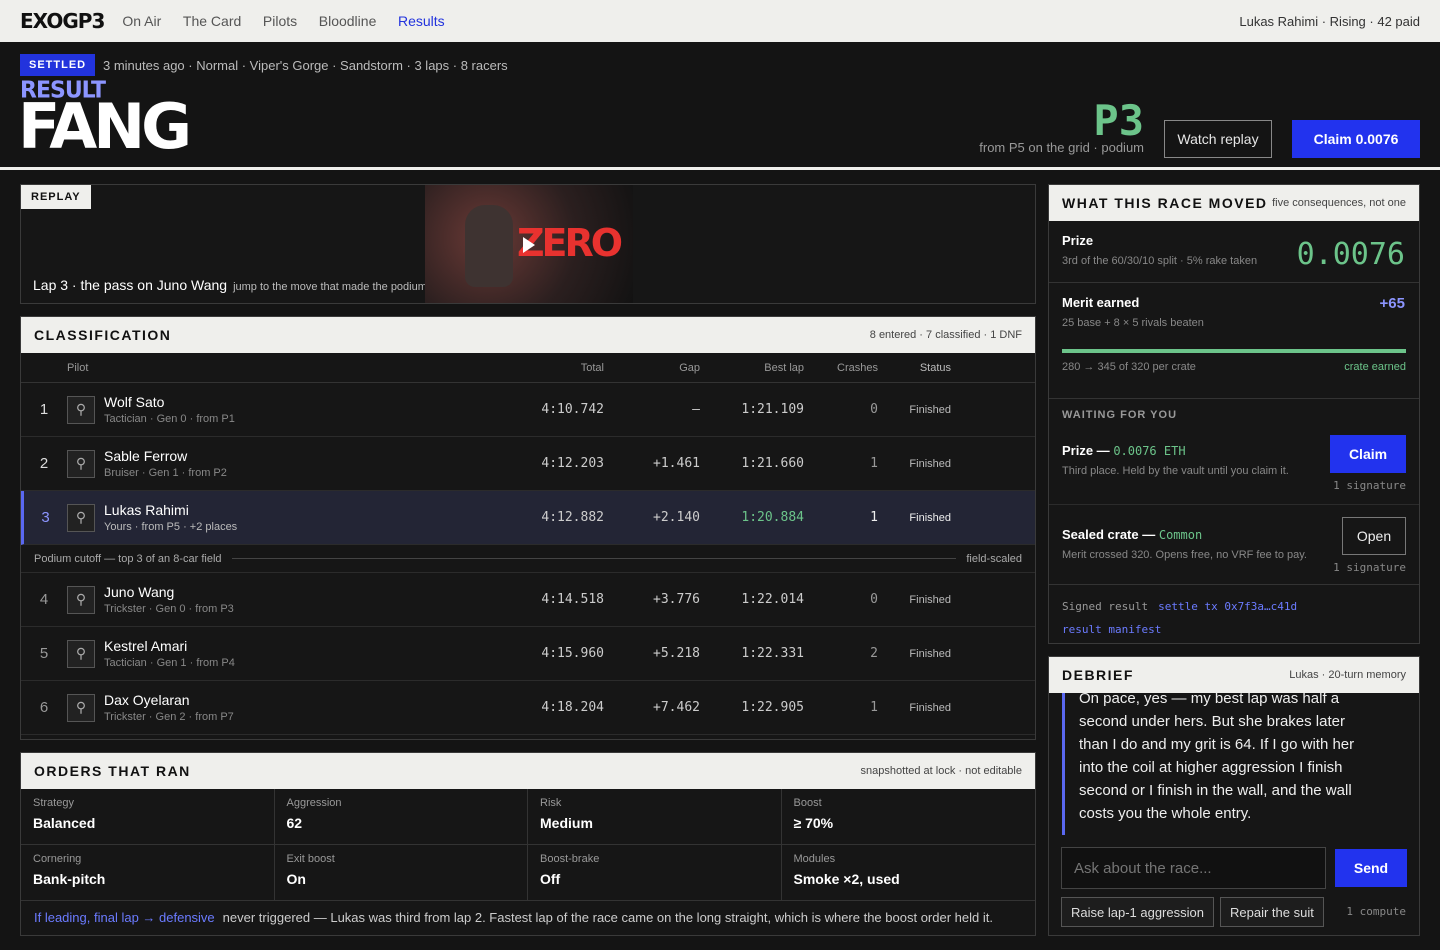 The height and width of the screenshot is (950, 1440). Describe the element at coordinates (846, 879) in the screenshot. I see `order-value: Smoke ×2, used` at that location.